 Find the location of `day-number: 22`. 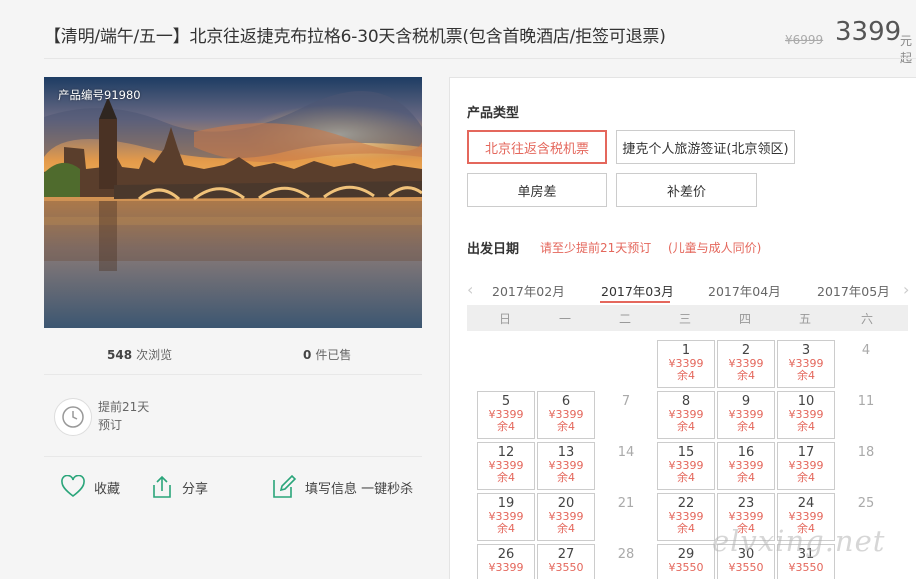

day-number: 22 is located at coordinates (686, 503).